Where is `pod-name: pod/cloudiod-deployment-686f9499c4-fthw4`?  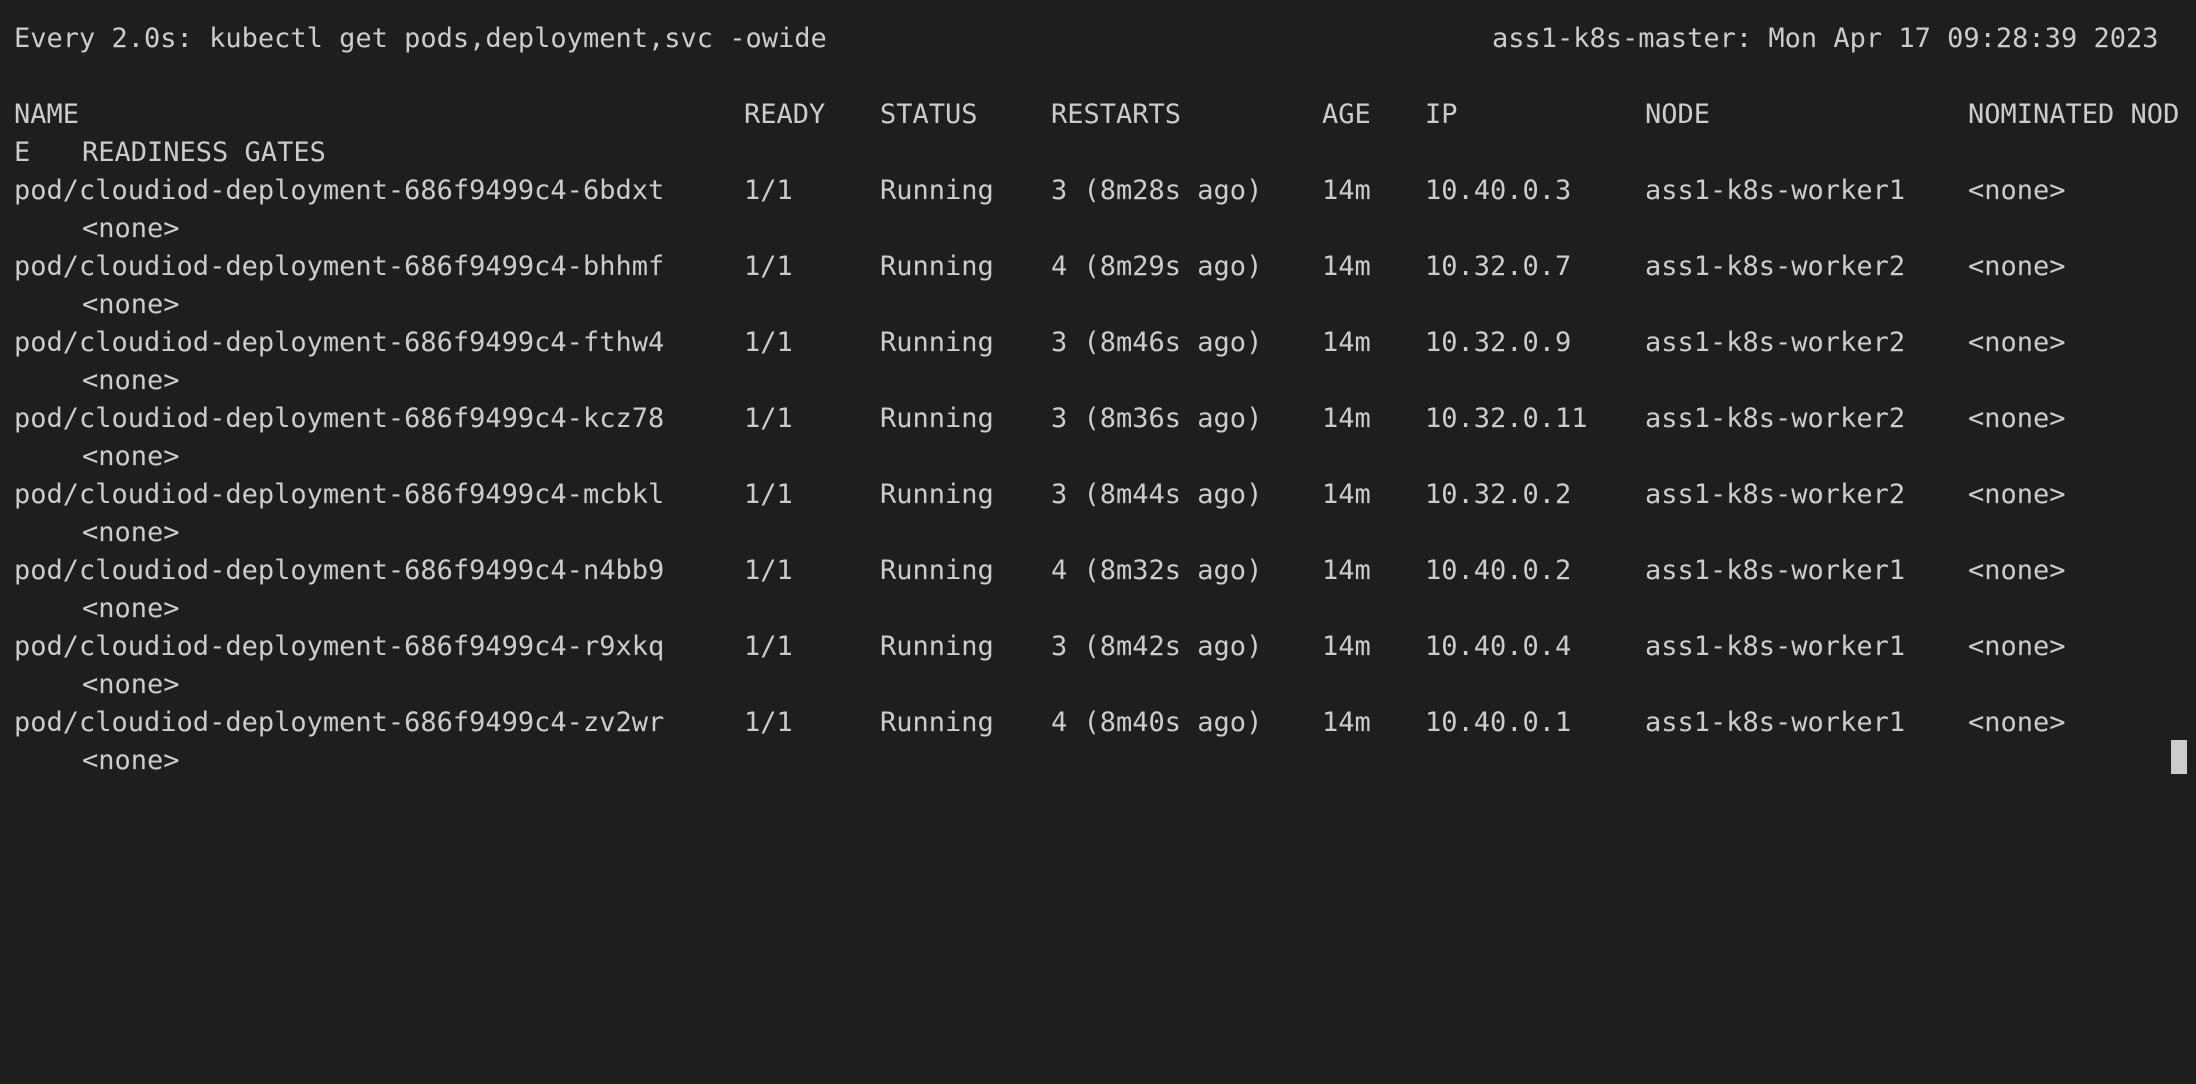 pod-name: pod/cloudiod-deployment-686f9499c4-fthw4 is located at coordinates (339, 342).